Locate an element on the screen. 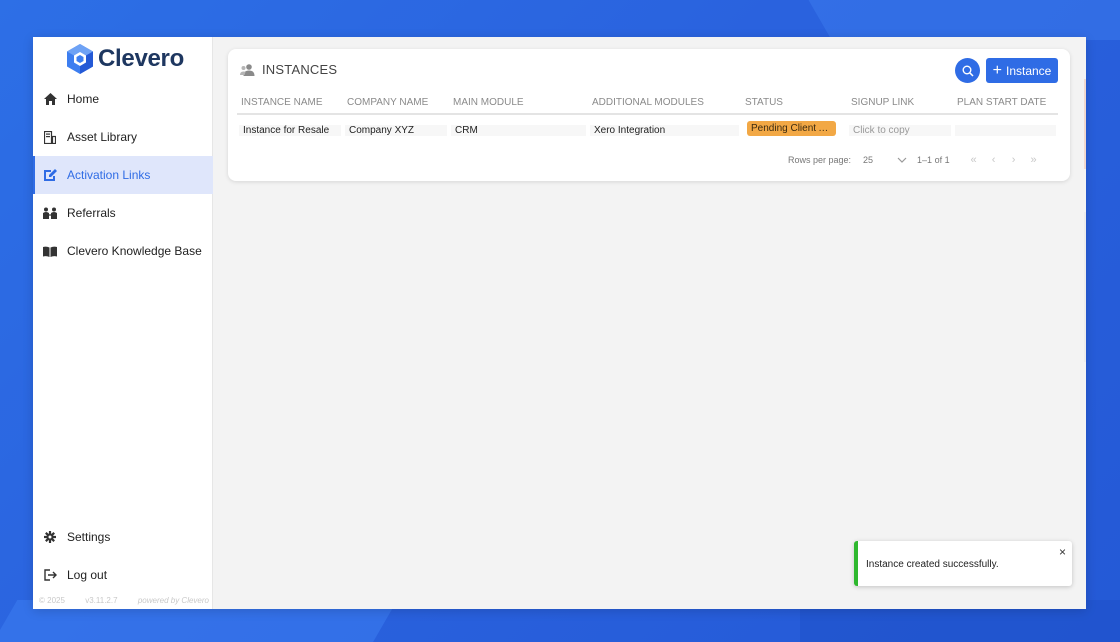 The height and width of the screenshot is (642, 1120). sidebar-item-label: Settings is located at coordinates (89, 537).